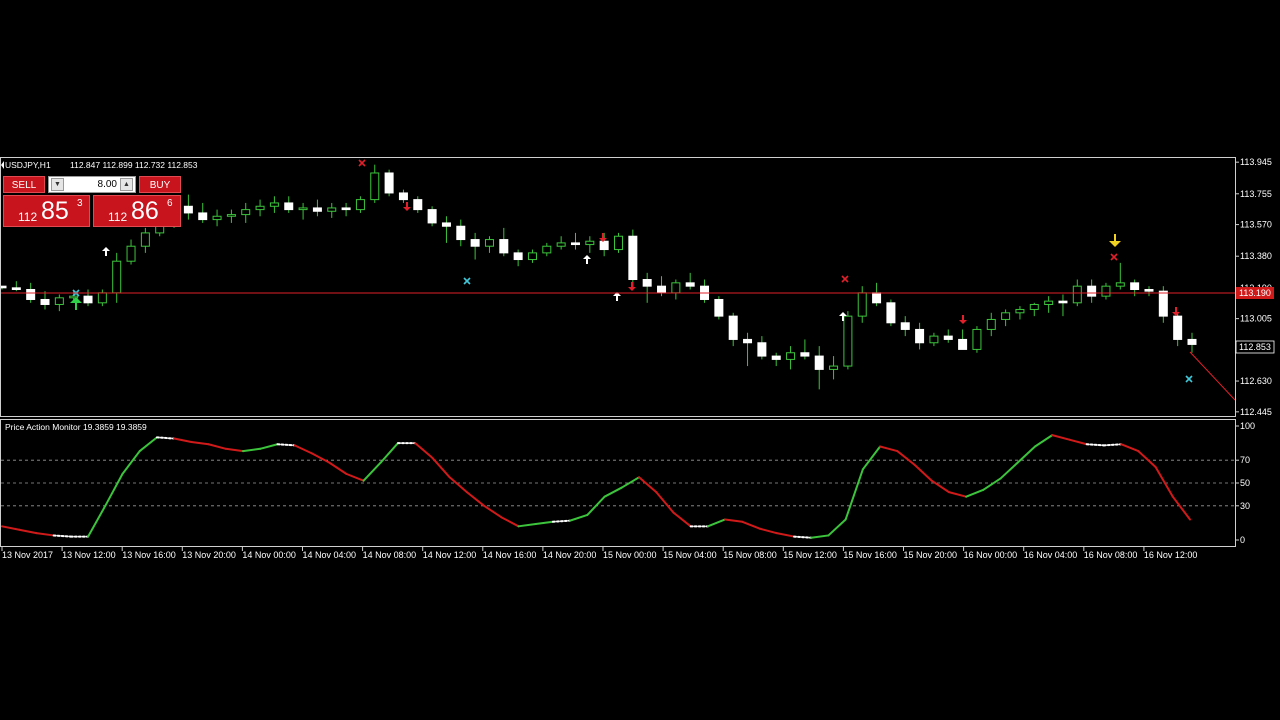  I want to click on time-label: 13 Nov 20:00, so click(209, 555).